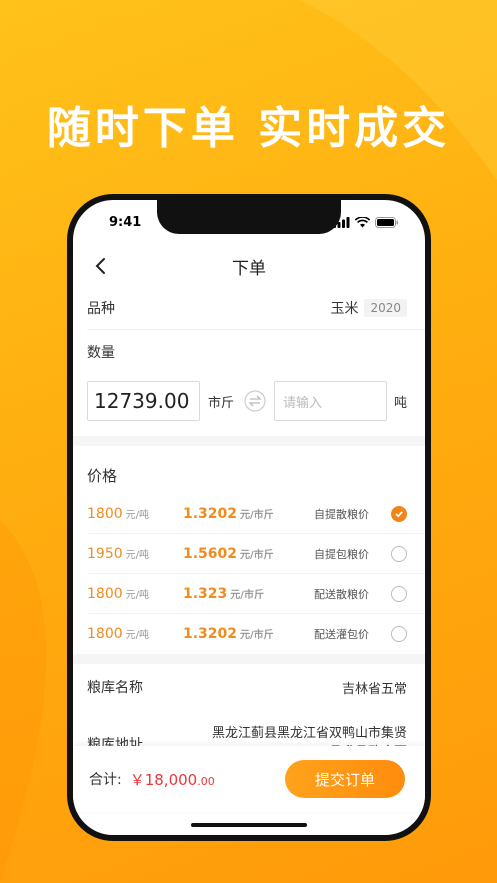 This screenshot has width=497, height=883. What do you see at coordinates (249, 825) in the screenshot?
I see `home-indicator` at bounding box center [249, 825].